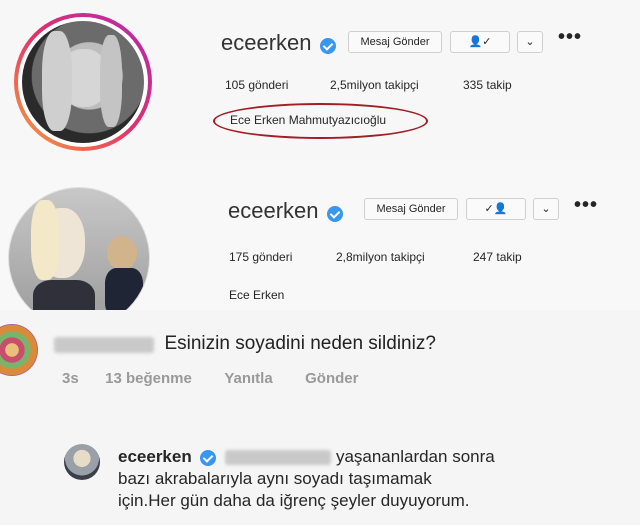 This screenshot has width=640, height=525. I want to click on comment-meta: 3s 13 beğenme Yanıtla Gönder, so click(210, 379).